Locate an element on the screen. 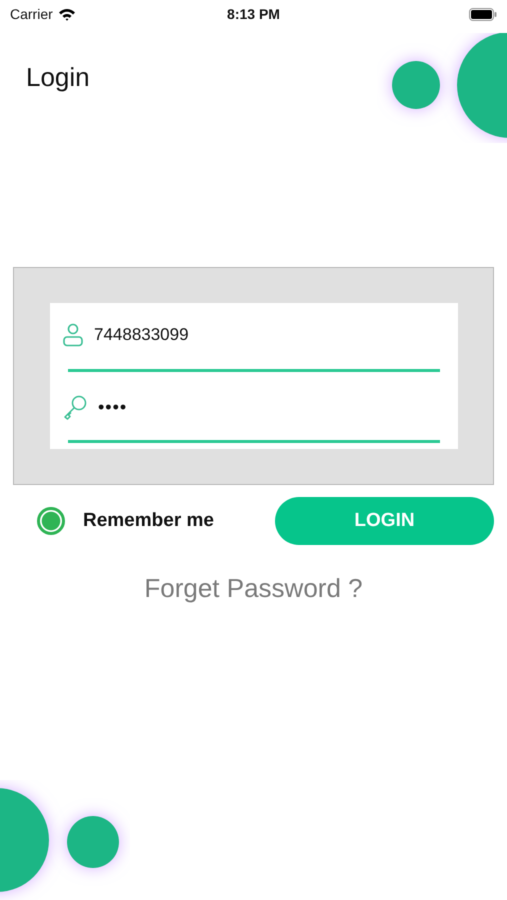 This screenshot has height=900, width=507. carrier-label: Carrier is located at coordinates (31, 14).